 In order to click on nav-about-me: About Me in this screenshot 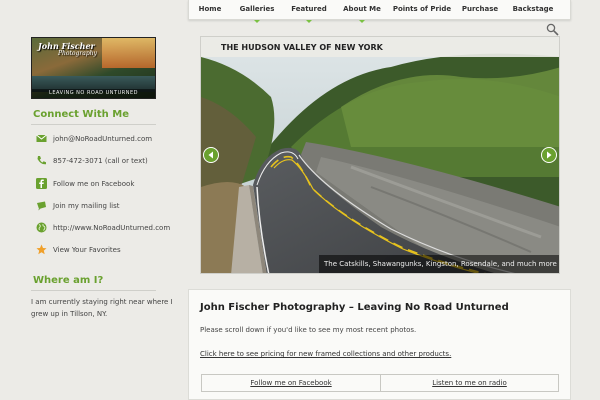, I will do `click(362, 11)`.